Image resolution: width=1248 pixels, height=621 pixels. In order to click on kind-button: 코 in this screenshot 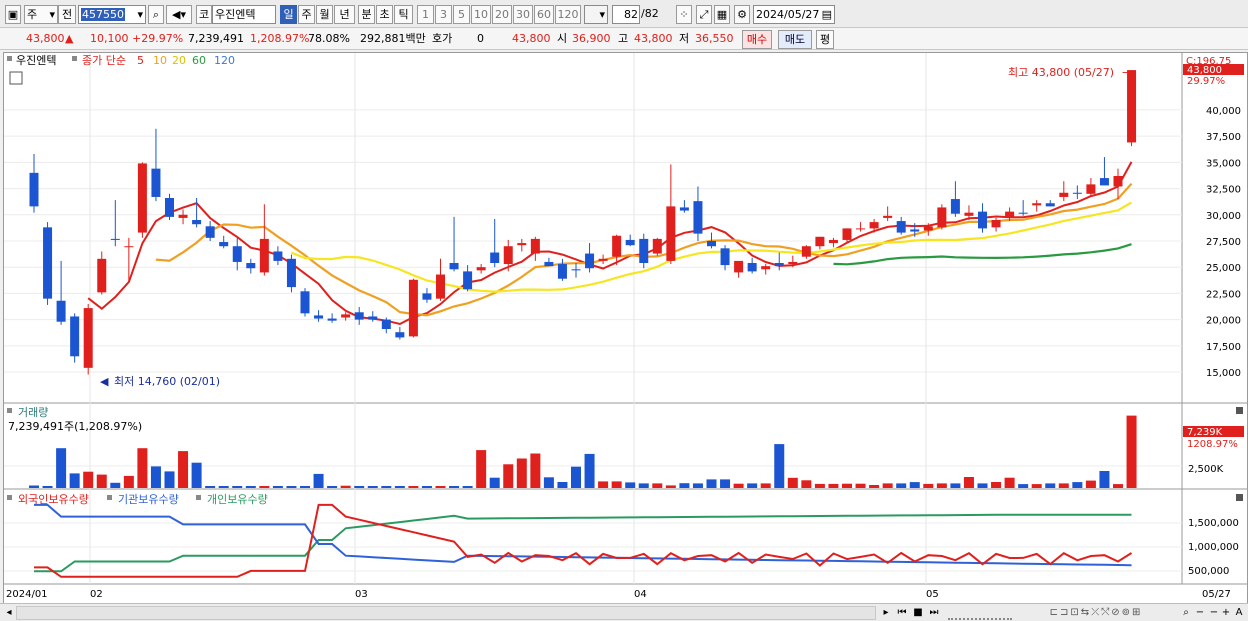, I will do `click(204, 14)`.